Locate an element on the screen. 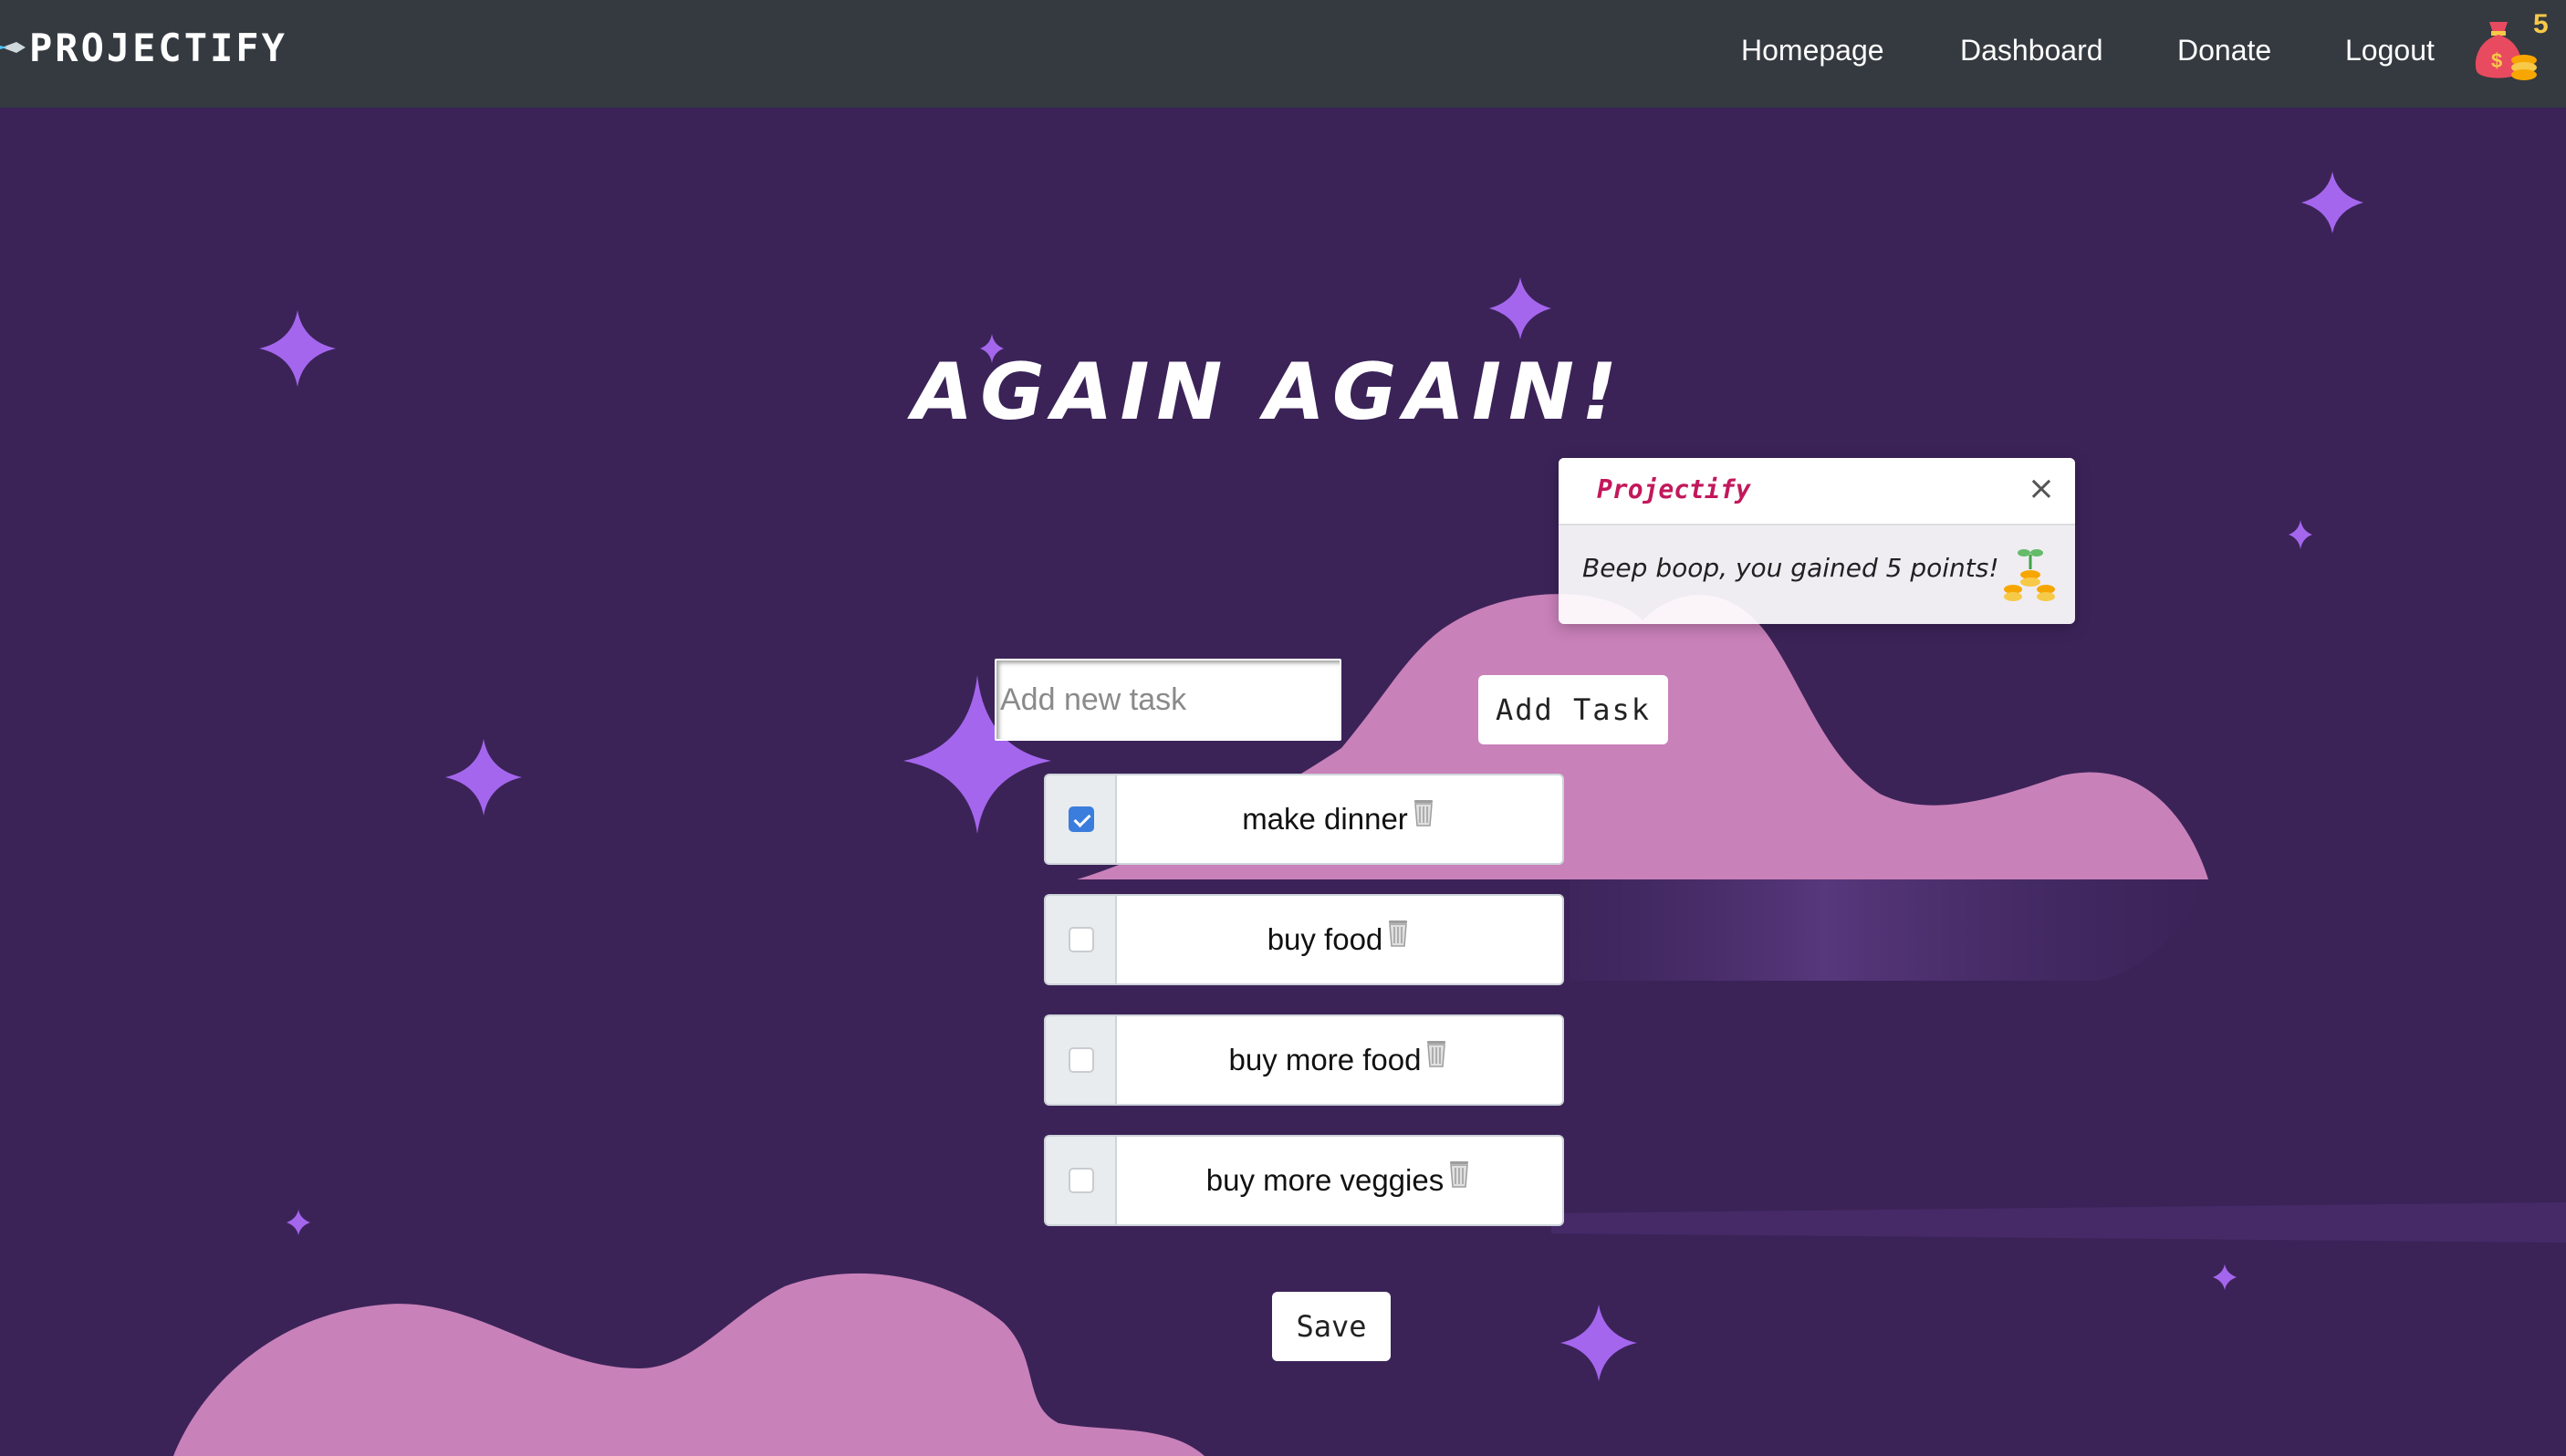  task-row: buy more veggies is located at coordinates (1304, 1180).